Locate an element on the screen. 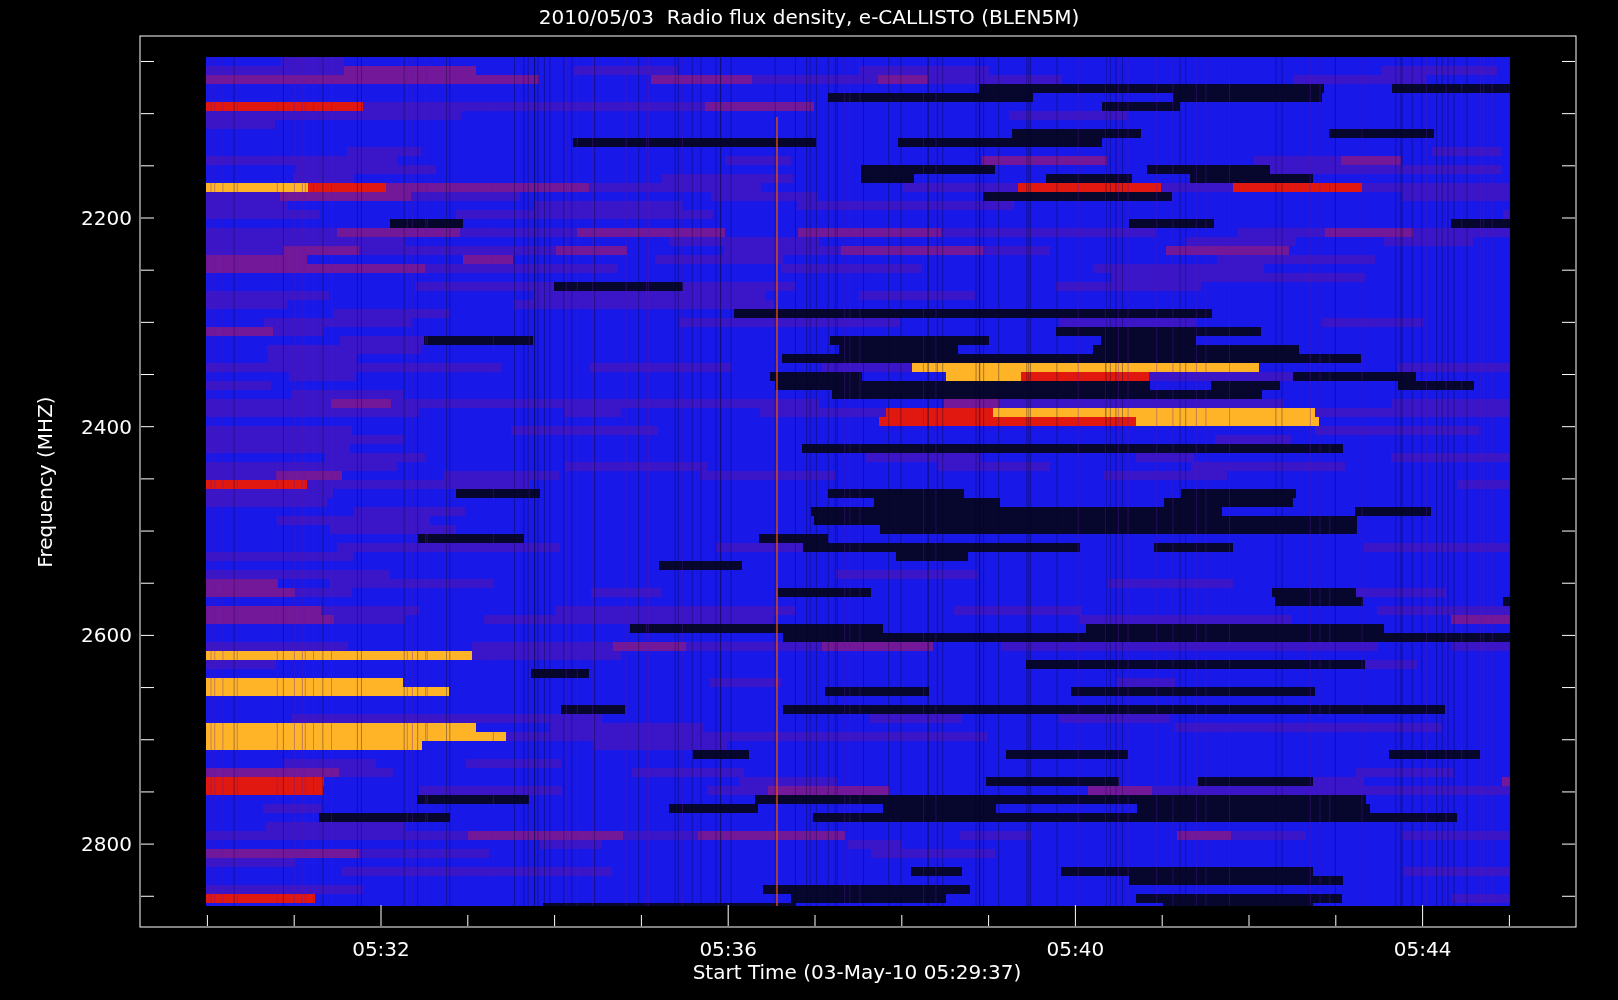 This screenshot has height=1000, width=1618. y-tick-label: 2400 is located at coordinates (106, 426).